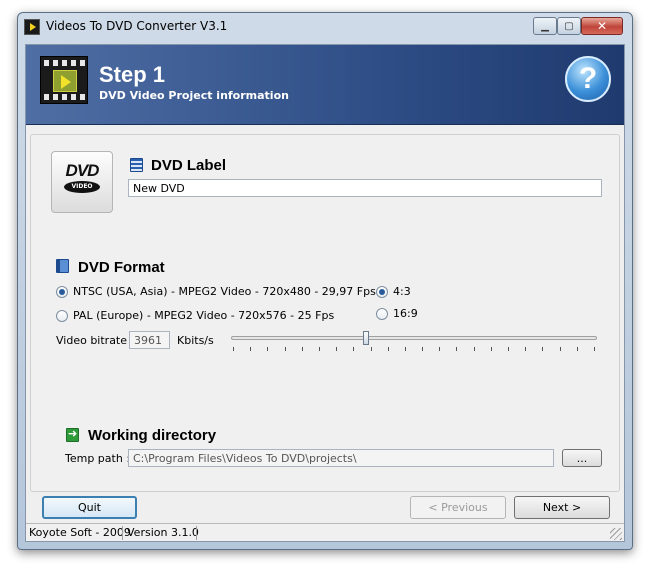 This screenshot has width=653, height=568. I want to click on radio-aspect-16-9-label: 16:9, so click(405, 313).